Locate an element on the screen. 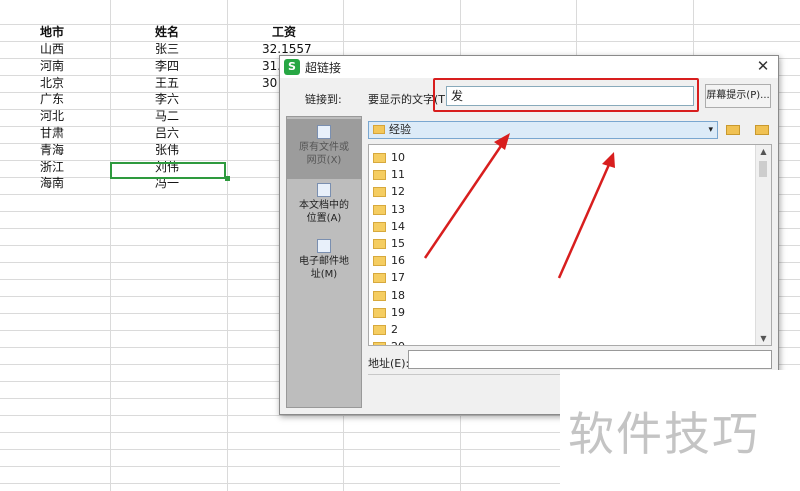 The height and width of the screenshot is (491, 800). cell-name: 王五 is located at coordinates (167, 83).